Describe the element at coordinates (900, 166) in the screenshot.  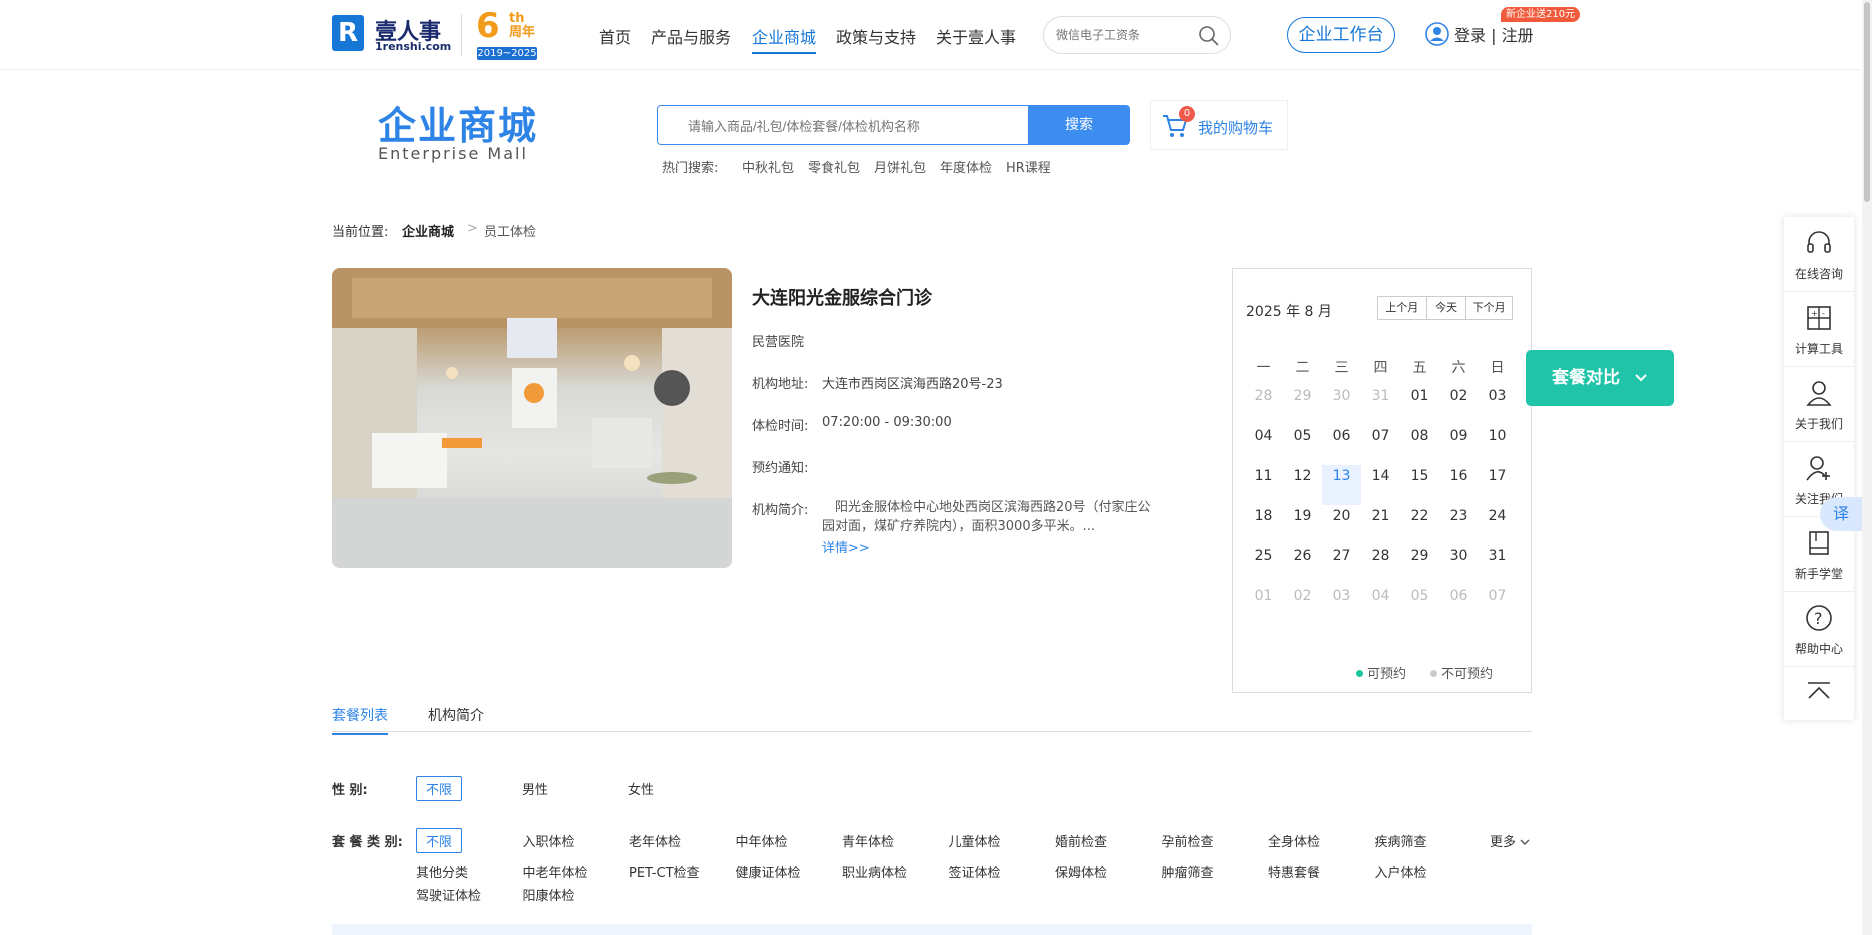
I see `hot-term: 月饼礼包` at that location.